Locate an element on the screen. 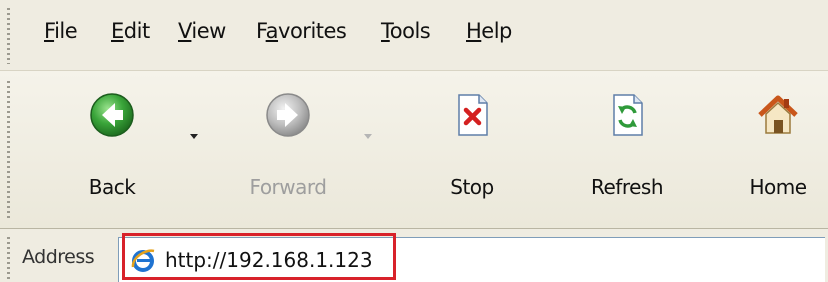 The height and width of the screenshot is (282, 828). forward-arrow-icon is located at coordinates (288, 115).